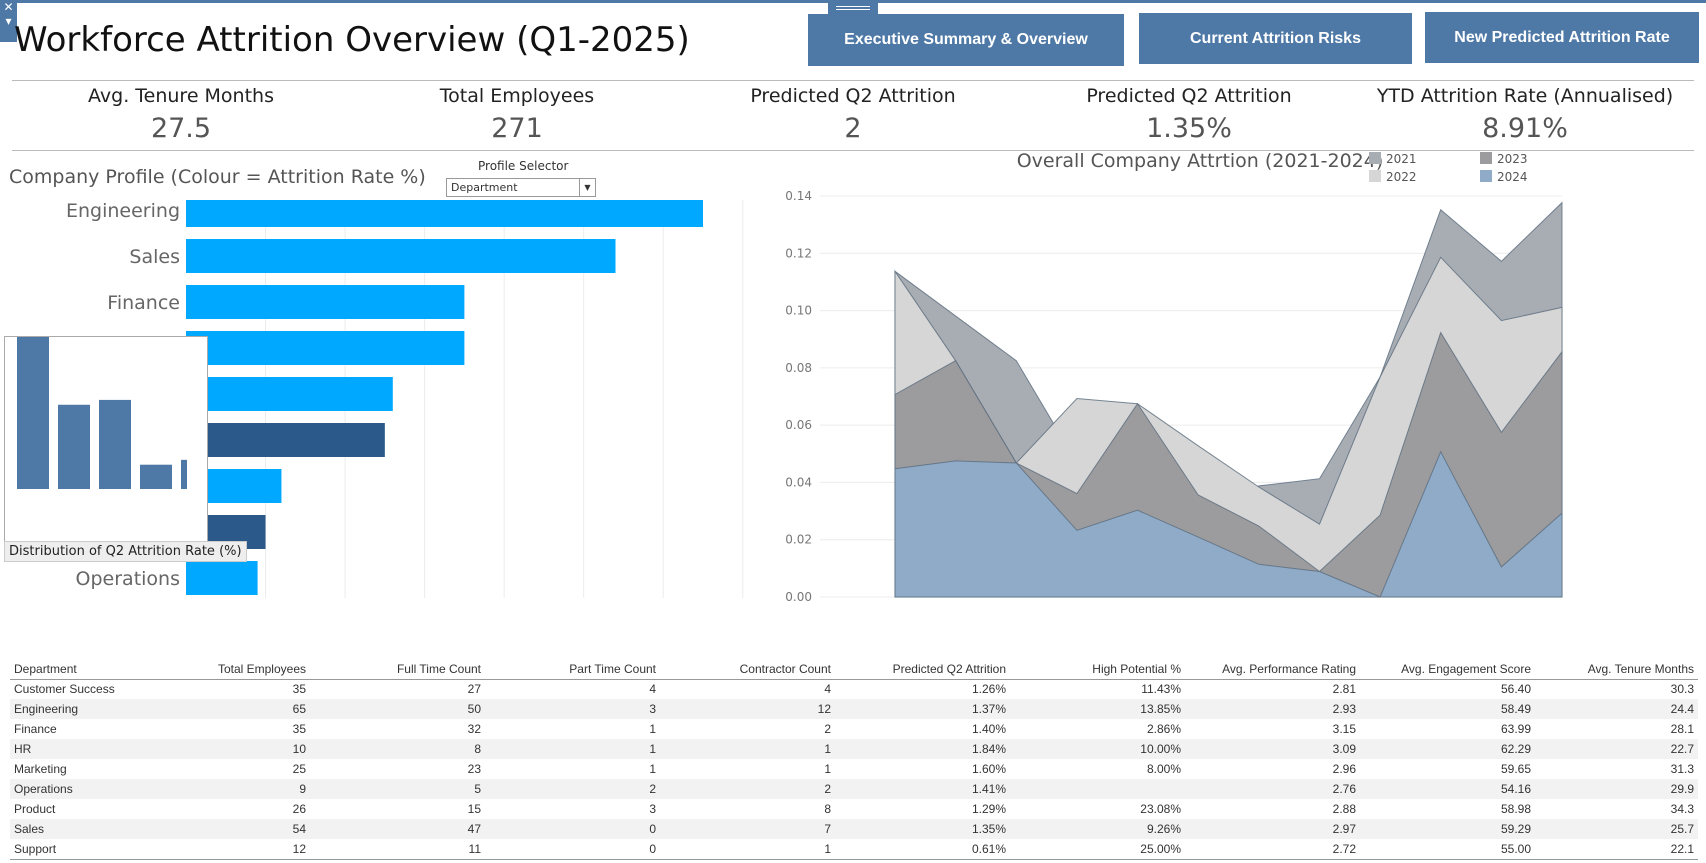 The width and height of the screenshot is (1706, 863). I want to click on table-cell: 13.85%, so click(1097, 709).